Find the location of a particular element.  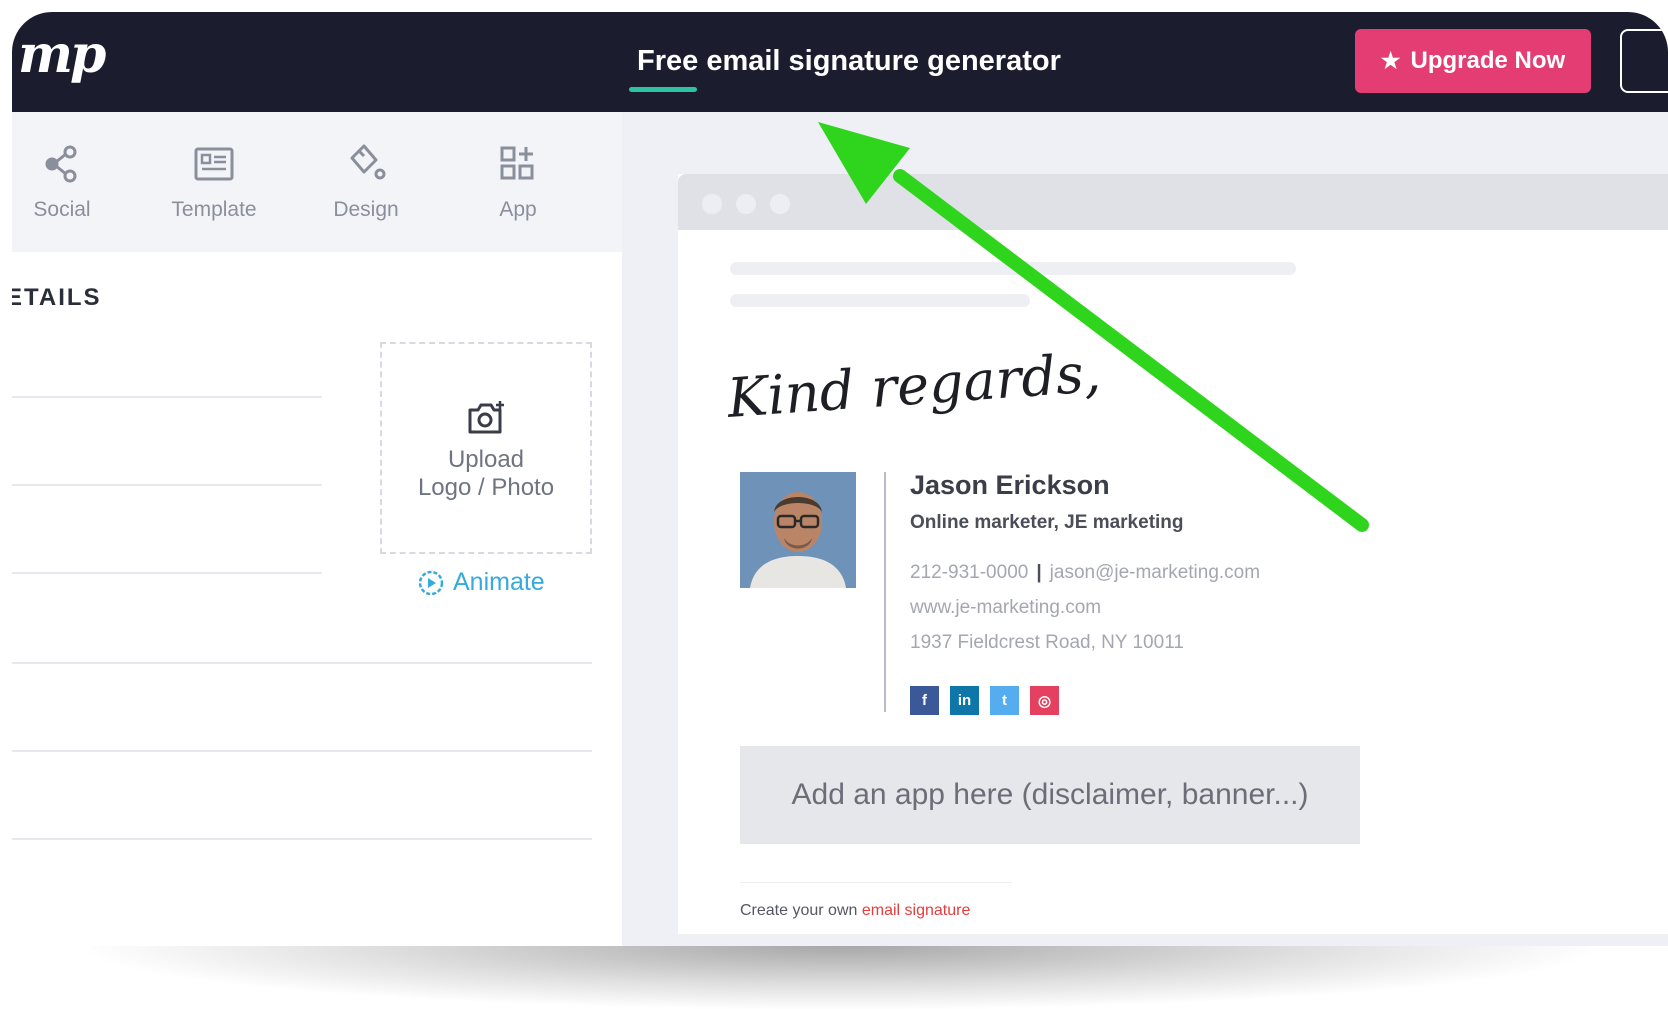

email-field is located at coordinates (302, 751).